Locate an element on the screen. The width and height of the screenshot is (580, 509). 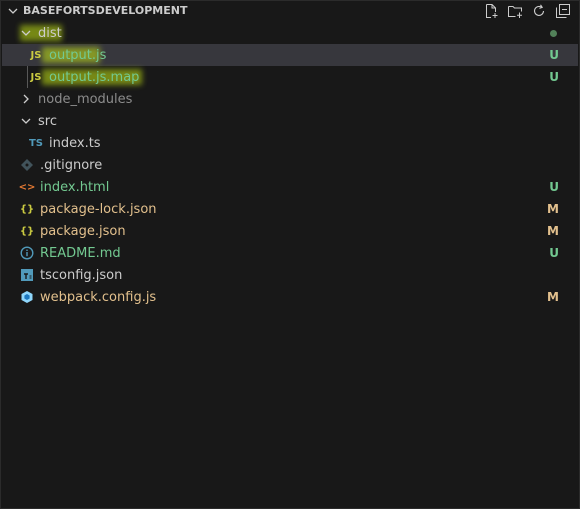
tree-item-gitignore: .gitignore is located at coordinates (290, 165).